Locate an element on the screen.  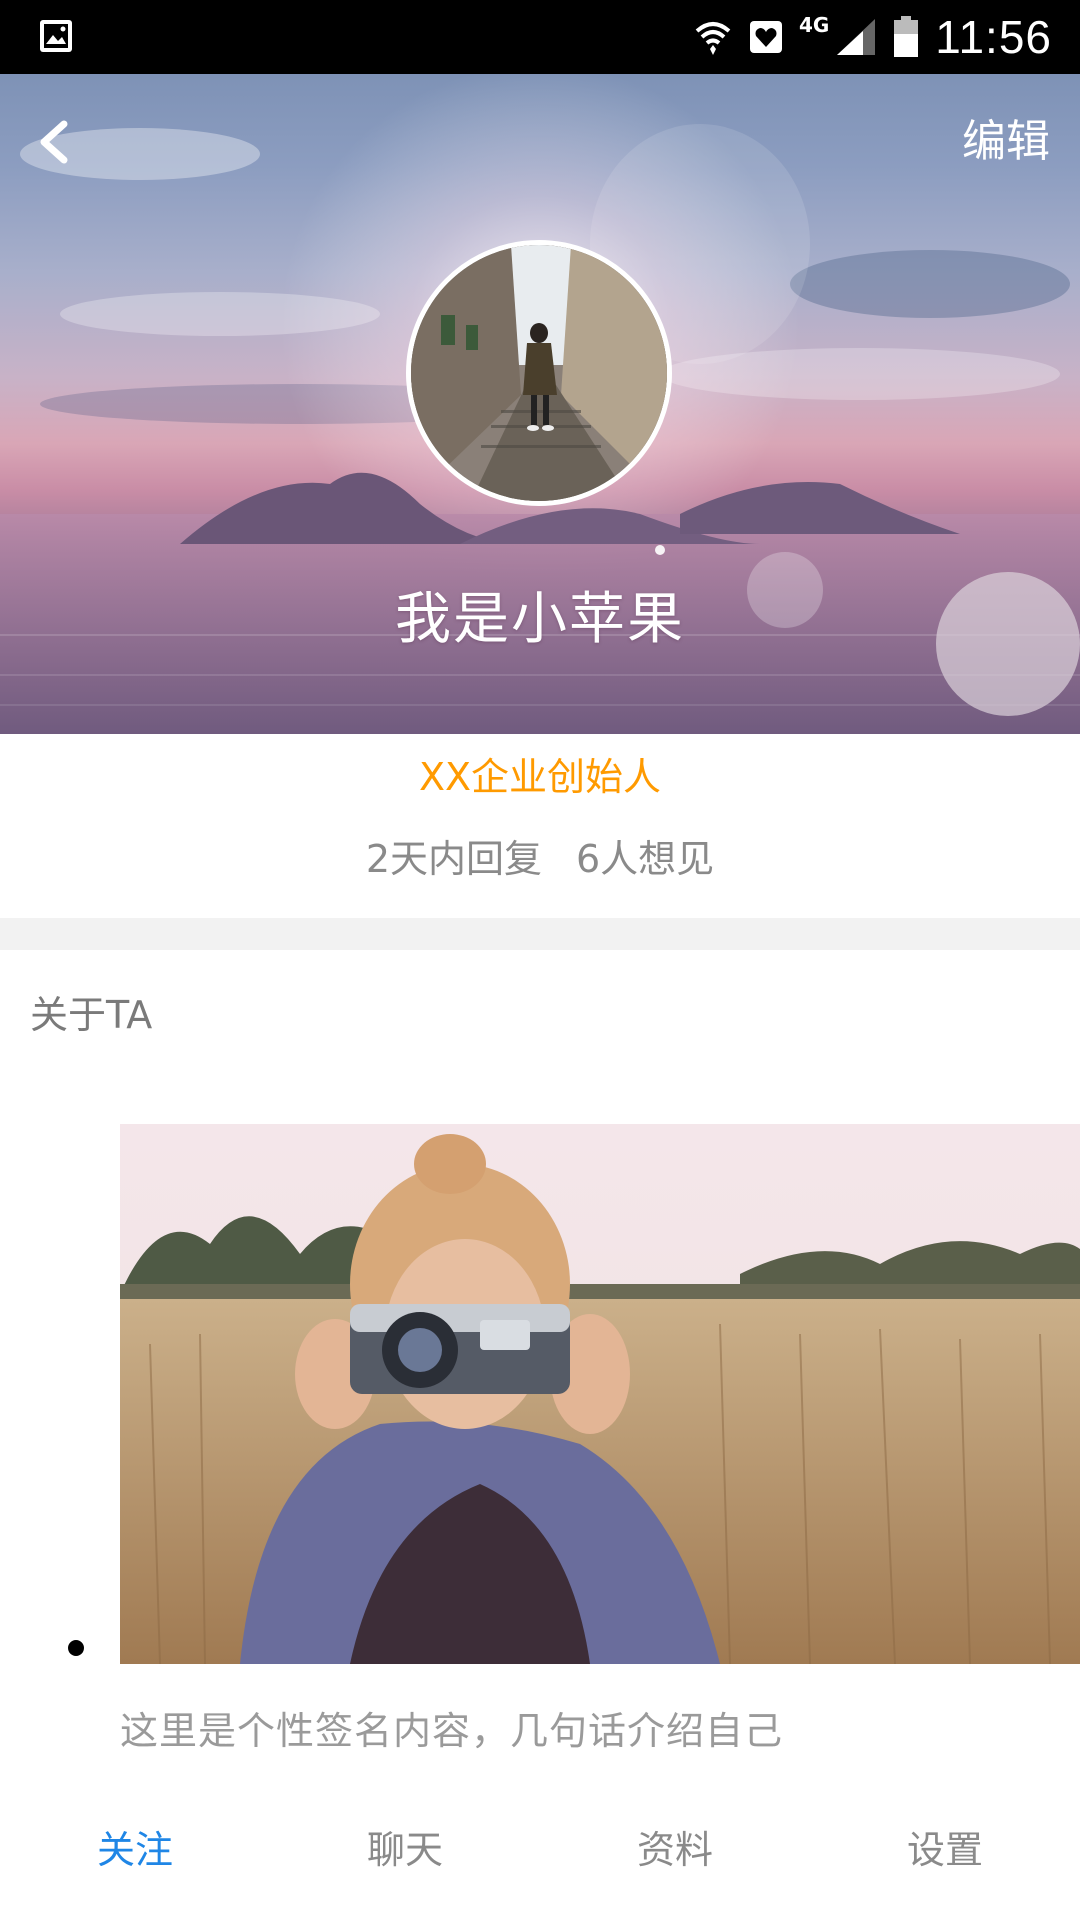
status-bar: 4G 11:56 is located at coordinates (540, 37).